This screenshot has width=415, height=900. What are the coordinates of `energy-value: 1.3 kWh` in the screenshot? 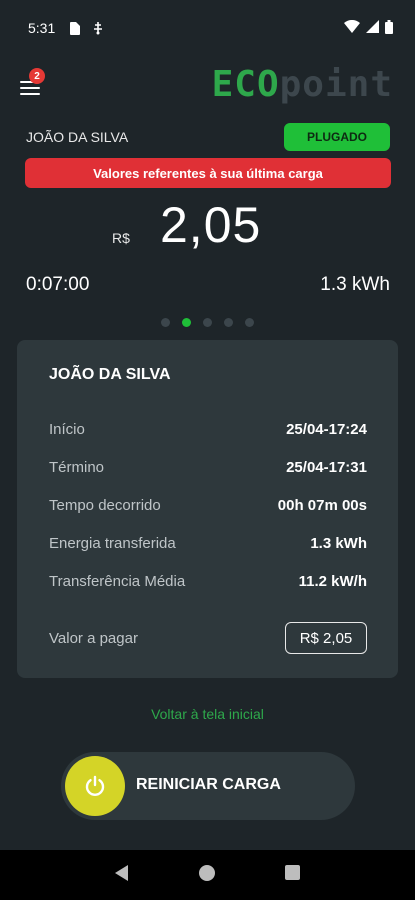 It's located at (355, 284).